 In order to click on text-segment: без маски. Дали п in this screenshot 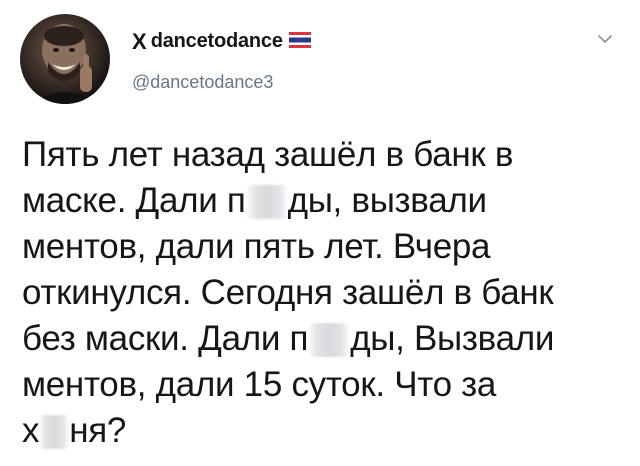, I will do `click(165, 338)`.